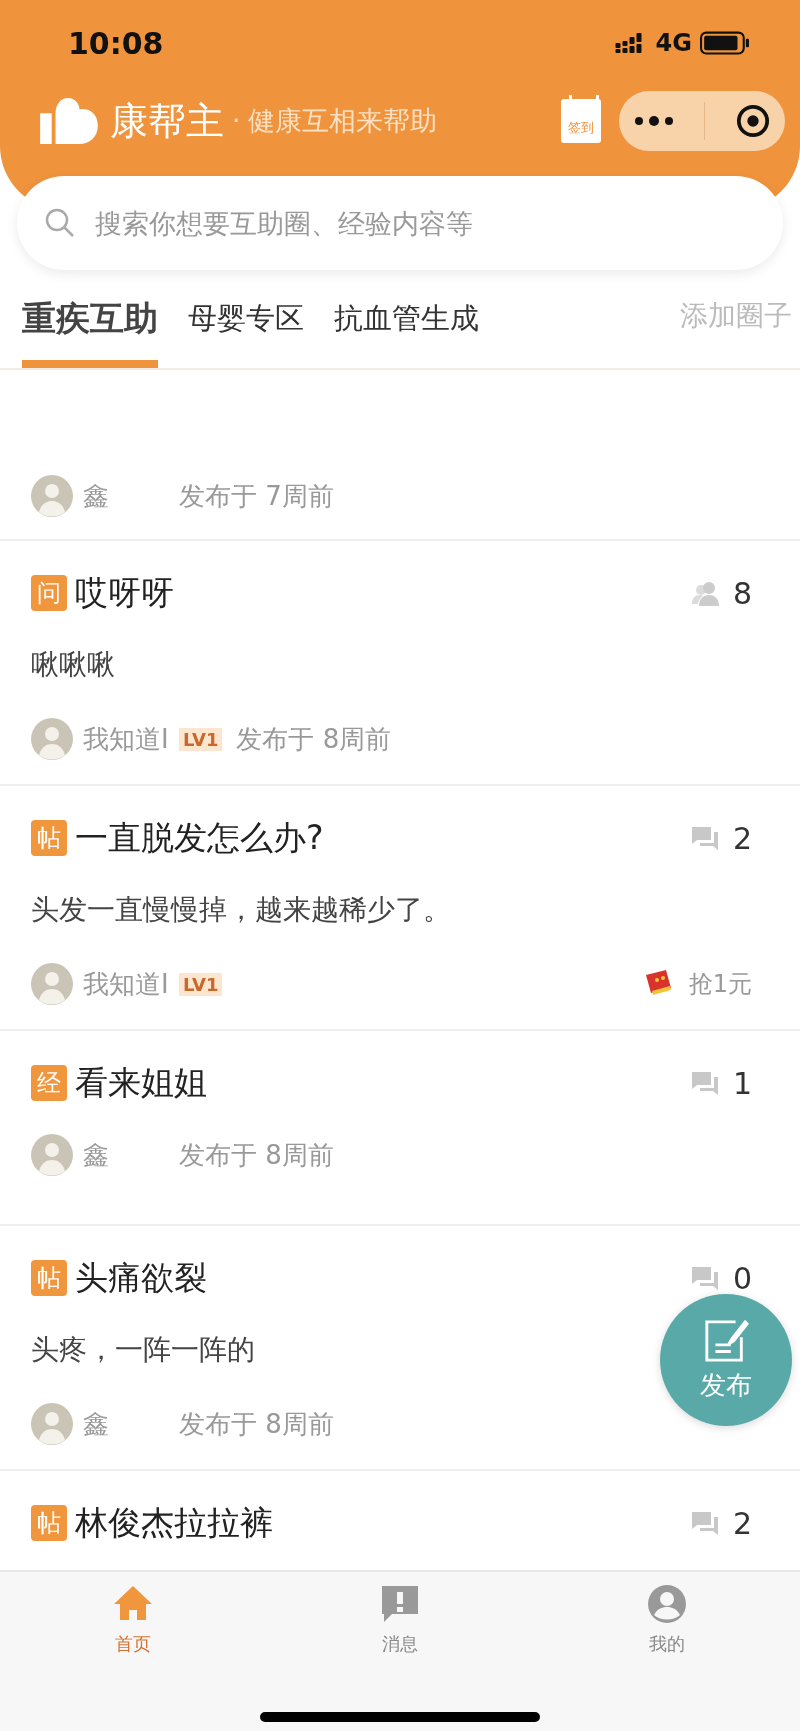 Image resolution: width=800 pixels, height=1731 pixels. I want to click on count-label: 8, so click(742, 593).